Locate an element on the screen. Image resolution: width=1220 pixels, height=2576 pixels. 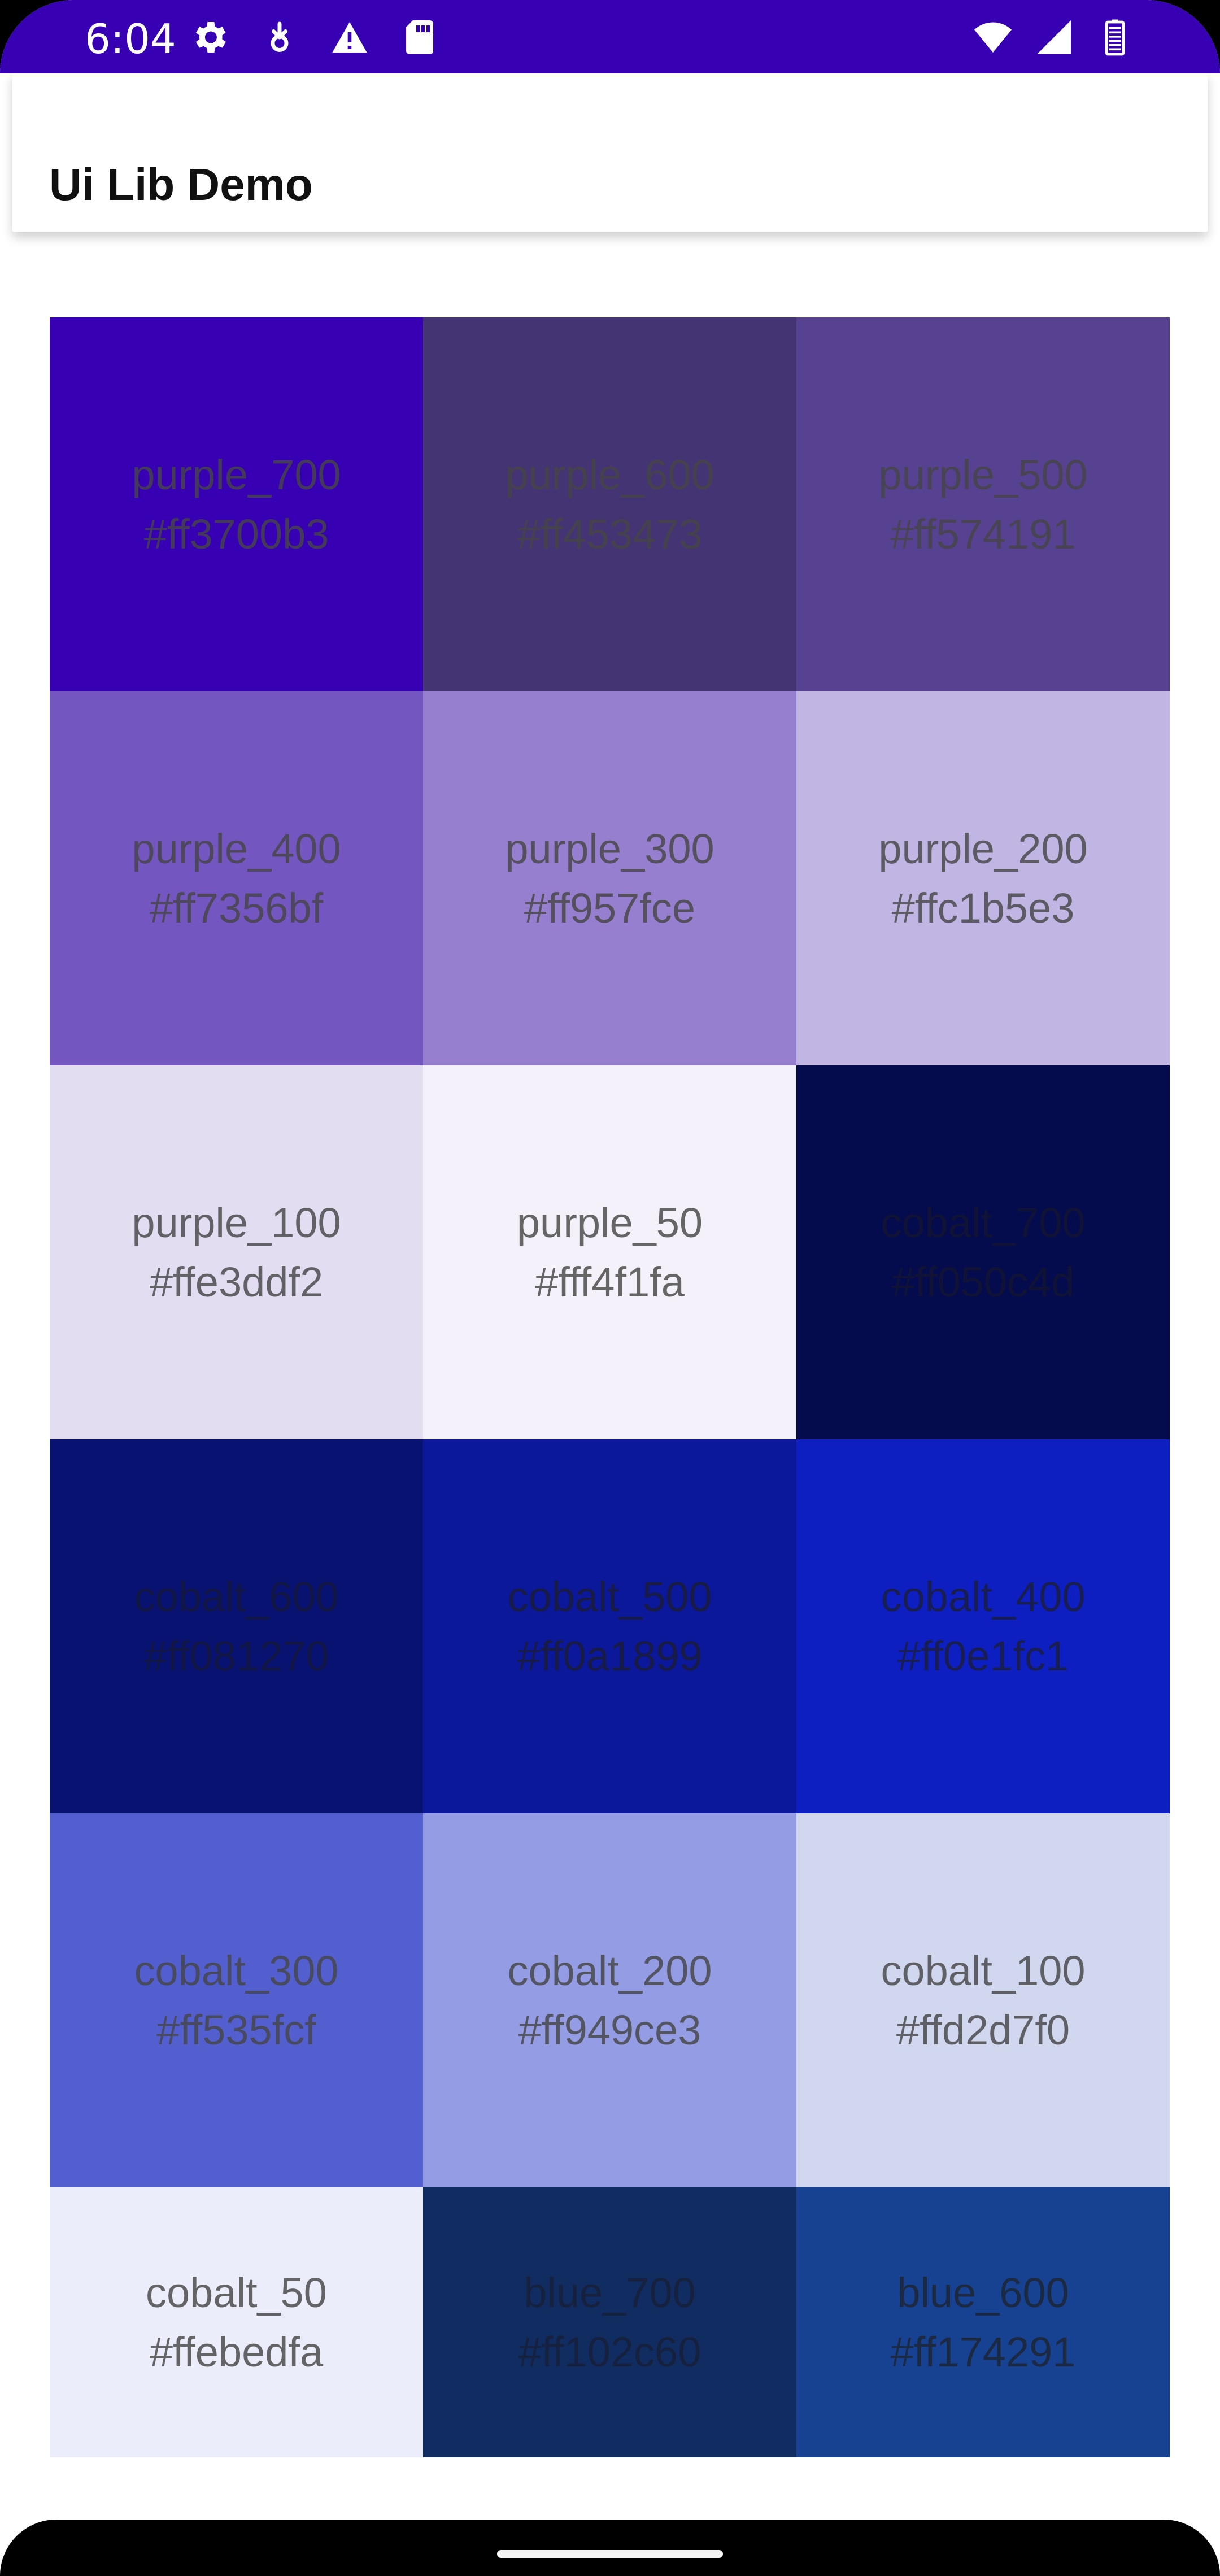
swatch-hex: #ff050c4d is located at coordinates (983, 1282).